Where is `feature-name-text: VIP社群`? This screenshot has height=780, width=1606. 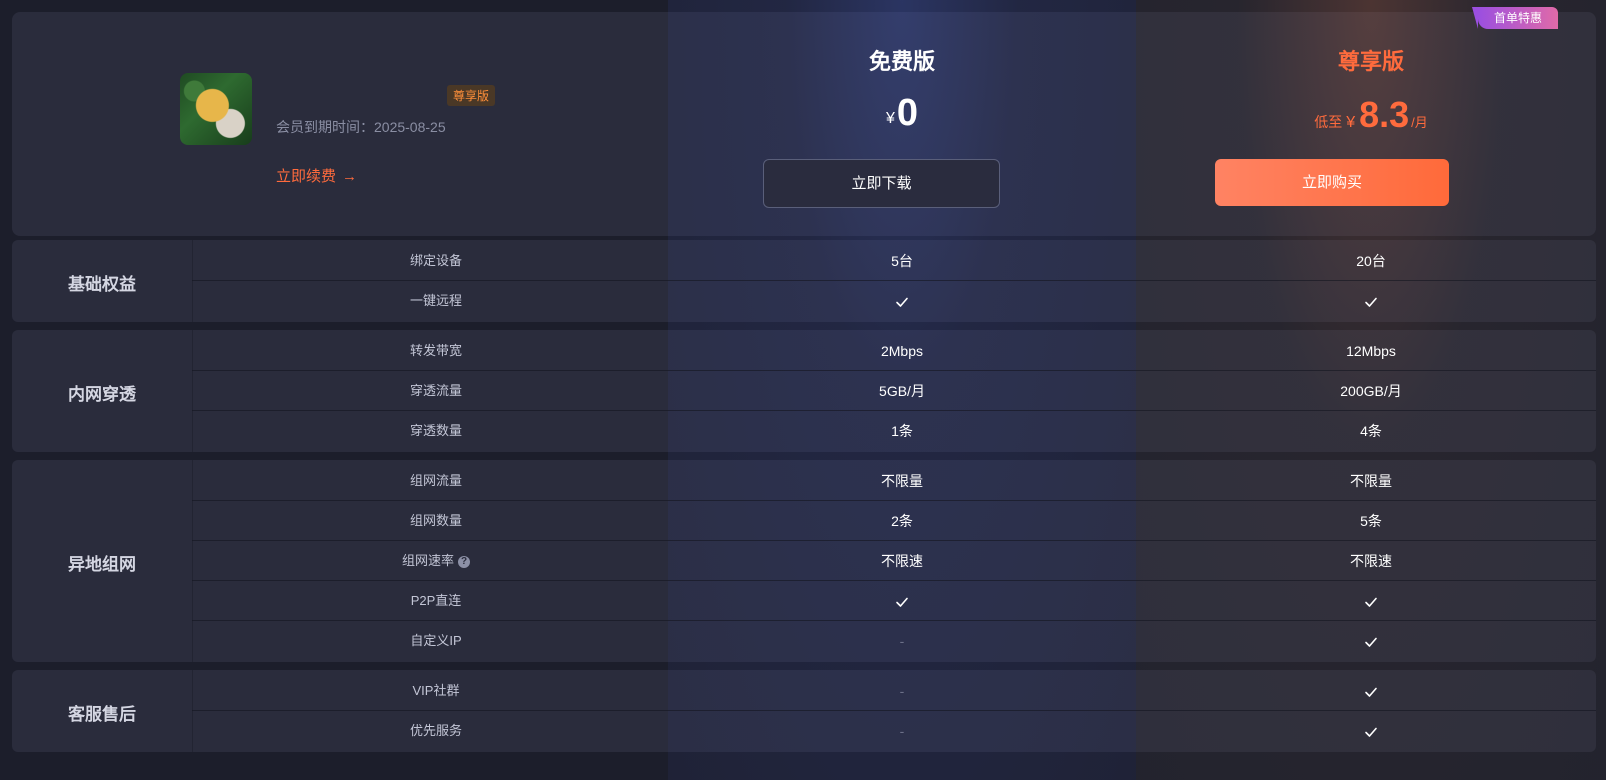 feature-name-text: VIP社群 is located at coordinates (436, 690).